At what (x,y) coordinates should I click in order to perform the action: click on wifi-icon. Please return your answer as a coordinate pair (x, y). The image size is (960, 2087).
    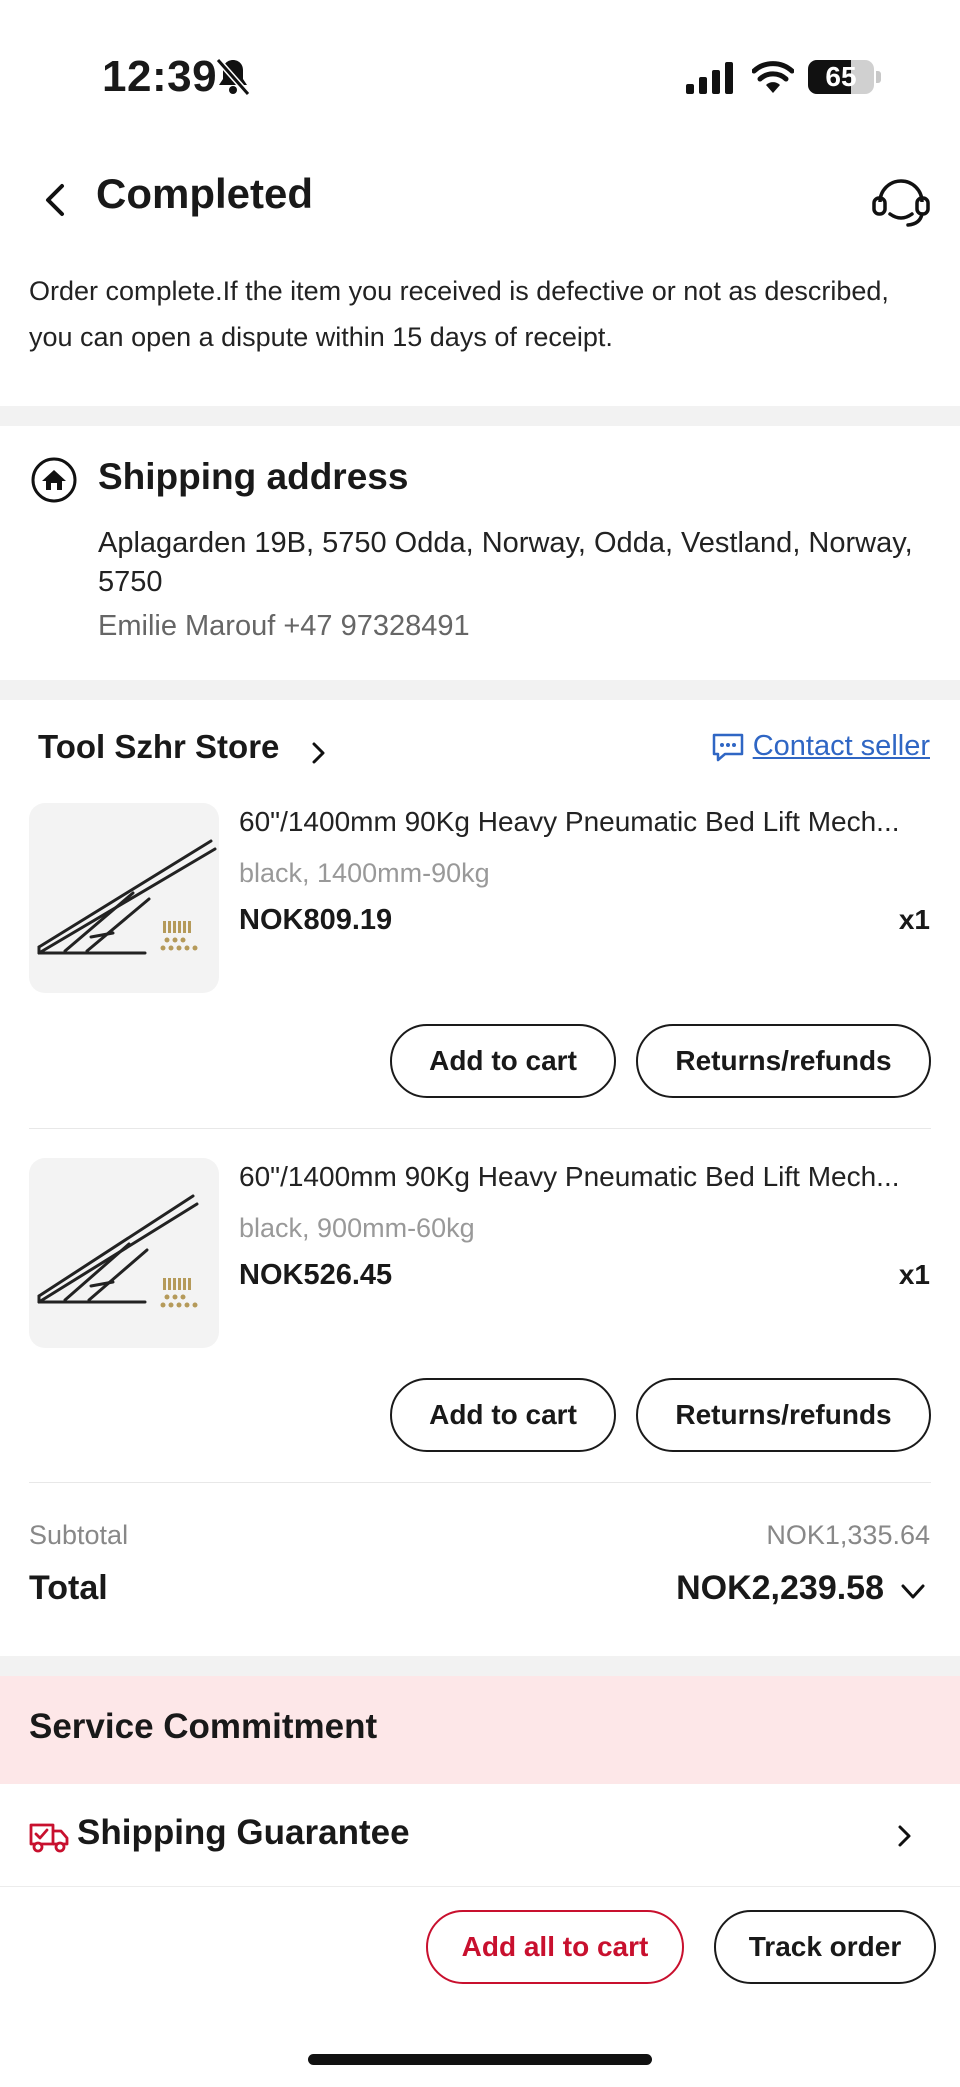
    Looking at the image, I should click on (773, 77).